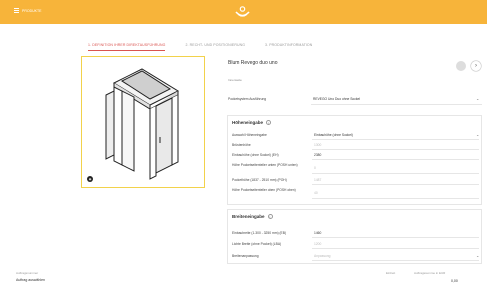 This screenshot has height=284, width=487. Describe the element at coordinates (336, 99) in the screenshot. I see `pocket-select: REVEGO Uno Duo ohne Sockel` at that location.